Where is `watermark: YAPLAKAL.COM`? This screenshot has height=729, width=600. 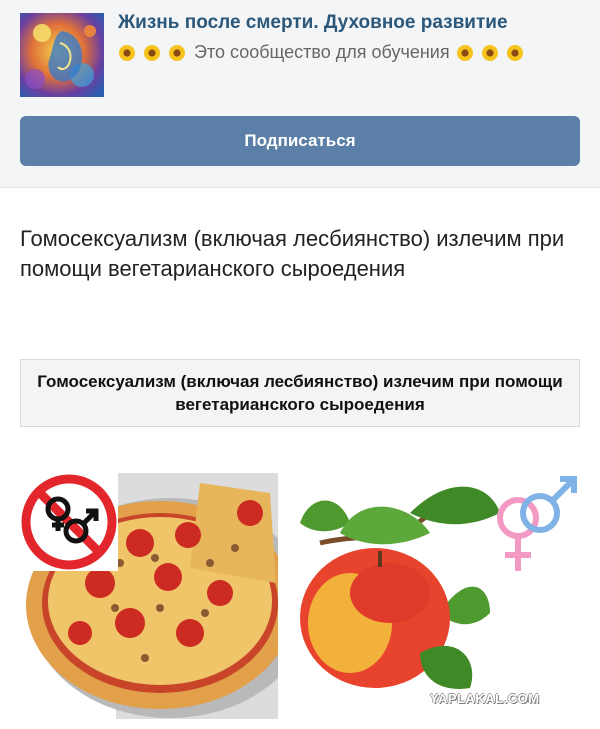
watermark: YAPLAKAL.COM is located at coordinates (485, 698).